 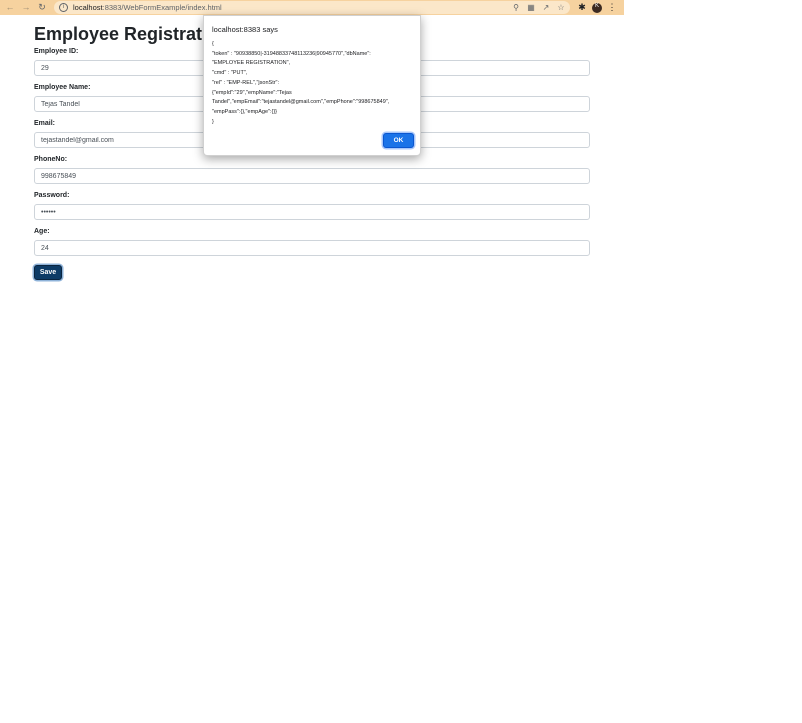 What do you see at coordinates (56, 51) in the screenshot?
I see `employee-id-label: Employee ID:` at bounding box center [56, 51].